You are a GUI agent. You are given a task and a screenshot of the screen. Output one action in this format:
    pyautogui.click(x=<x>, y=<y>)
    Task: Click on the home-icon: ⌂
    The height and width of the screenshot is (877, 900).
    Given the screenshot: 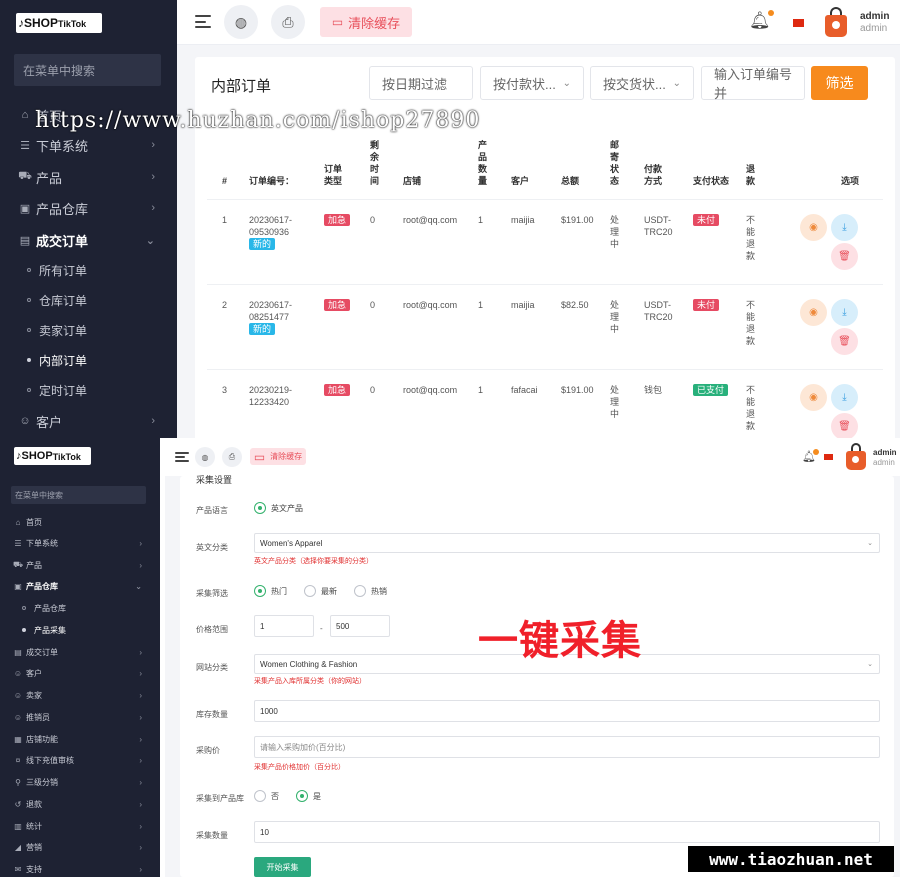 What is the action you would take?
    pyautogui.click(x=18, y=522)
    